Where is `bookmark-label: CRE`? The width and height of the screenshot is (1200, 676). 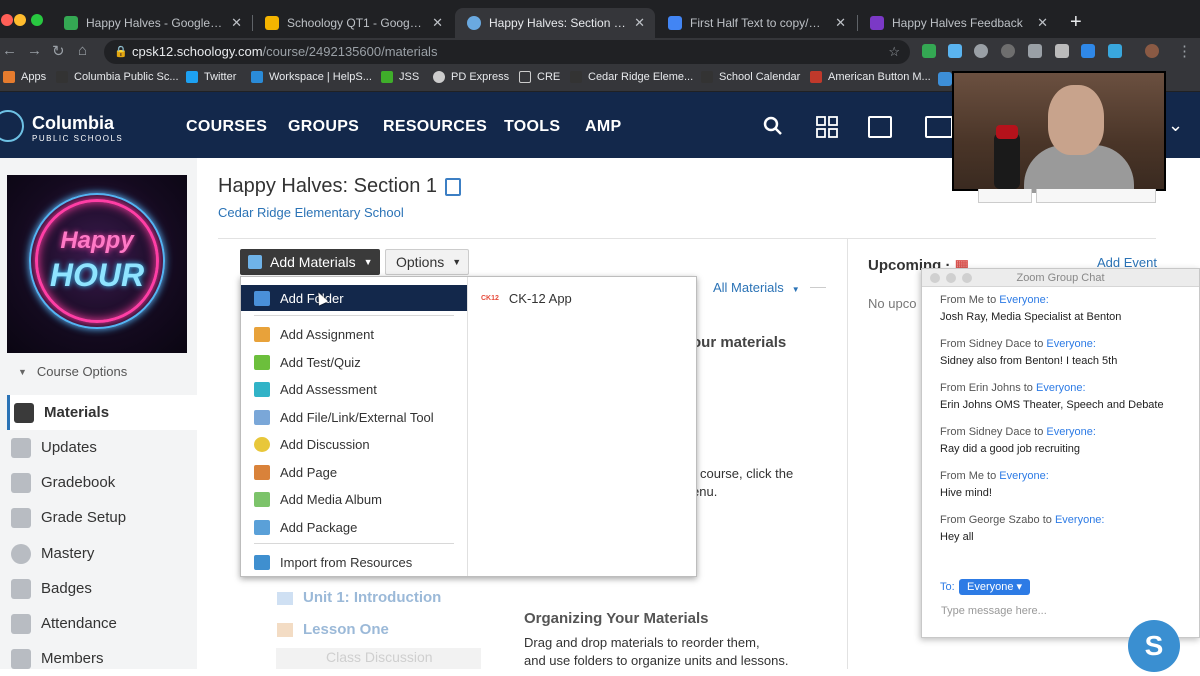 bookmark-label: CRE is located at coordinates (549, 77).